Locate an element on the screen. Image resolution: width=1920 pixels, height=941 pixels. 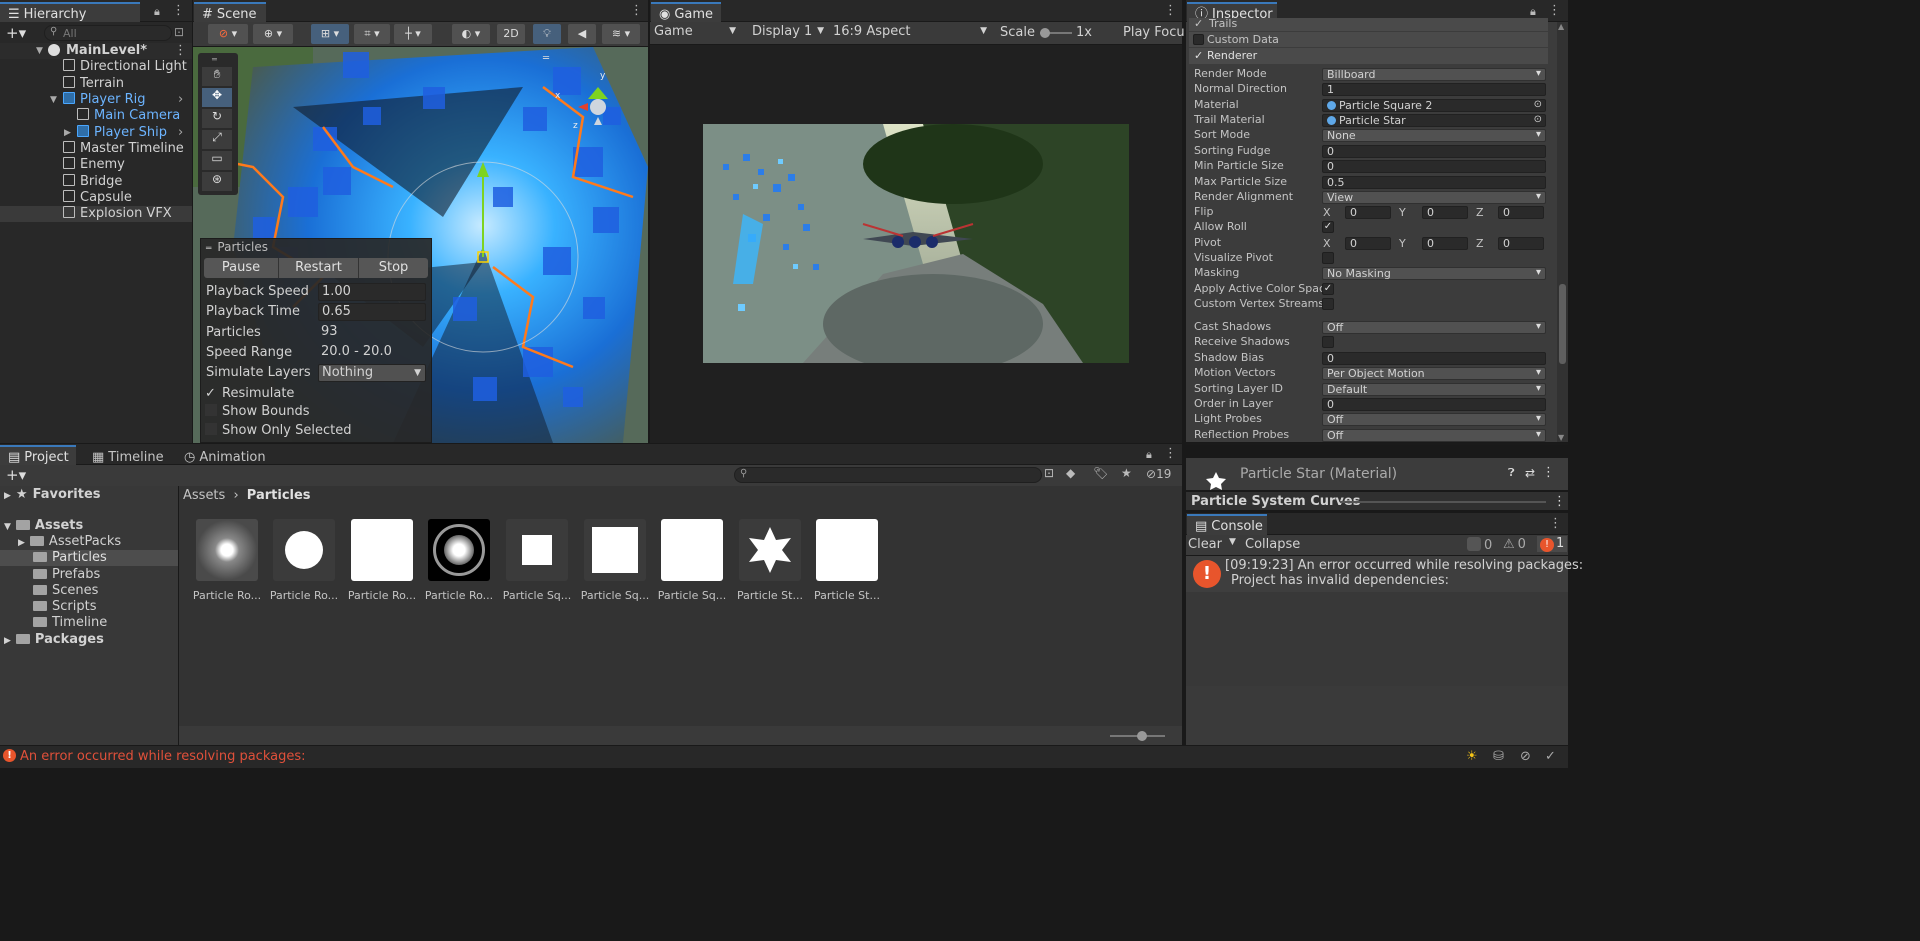
hierarchy-item-player-ship: ▶ Player Ship › is located at coordinates (96, 133).